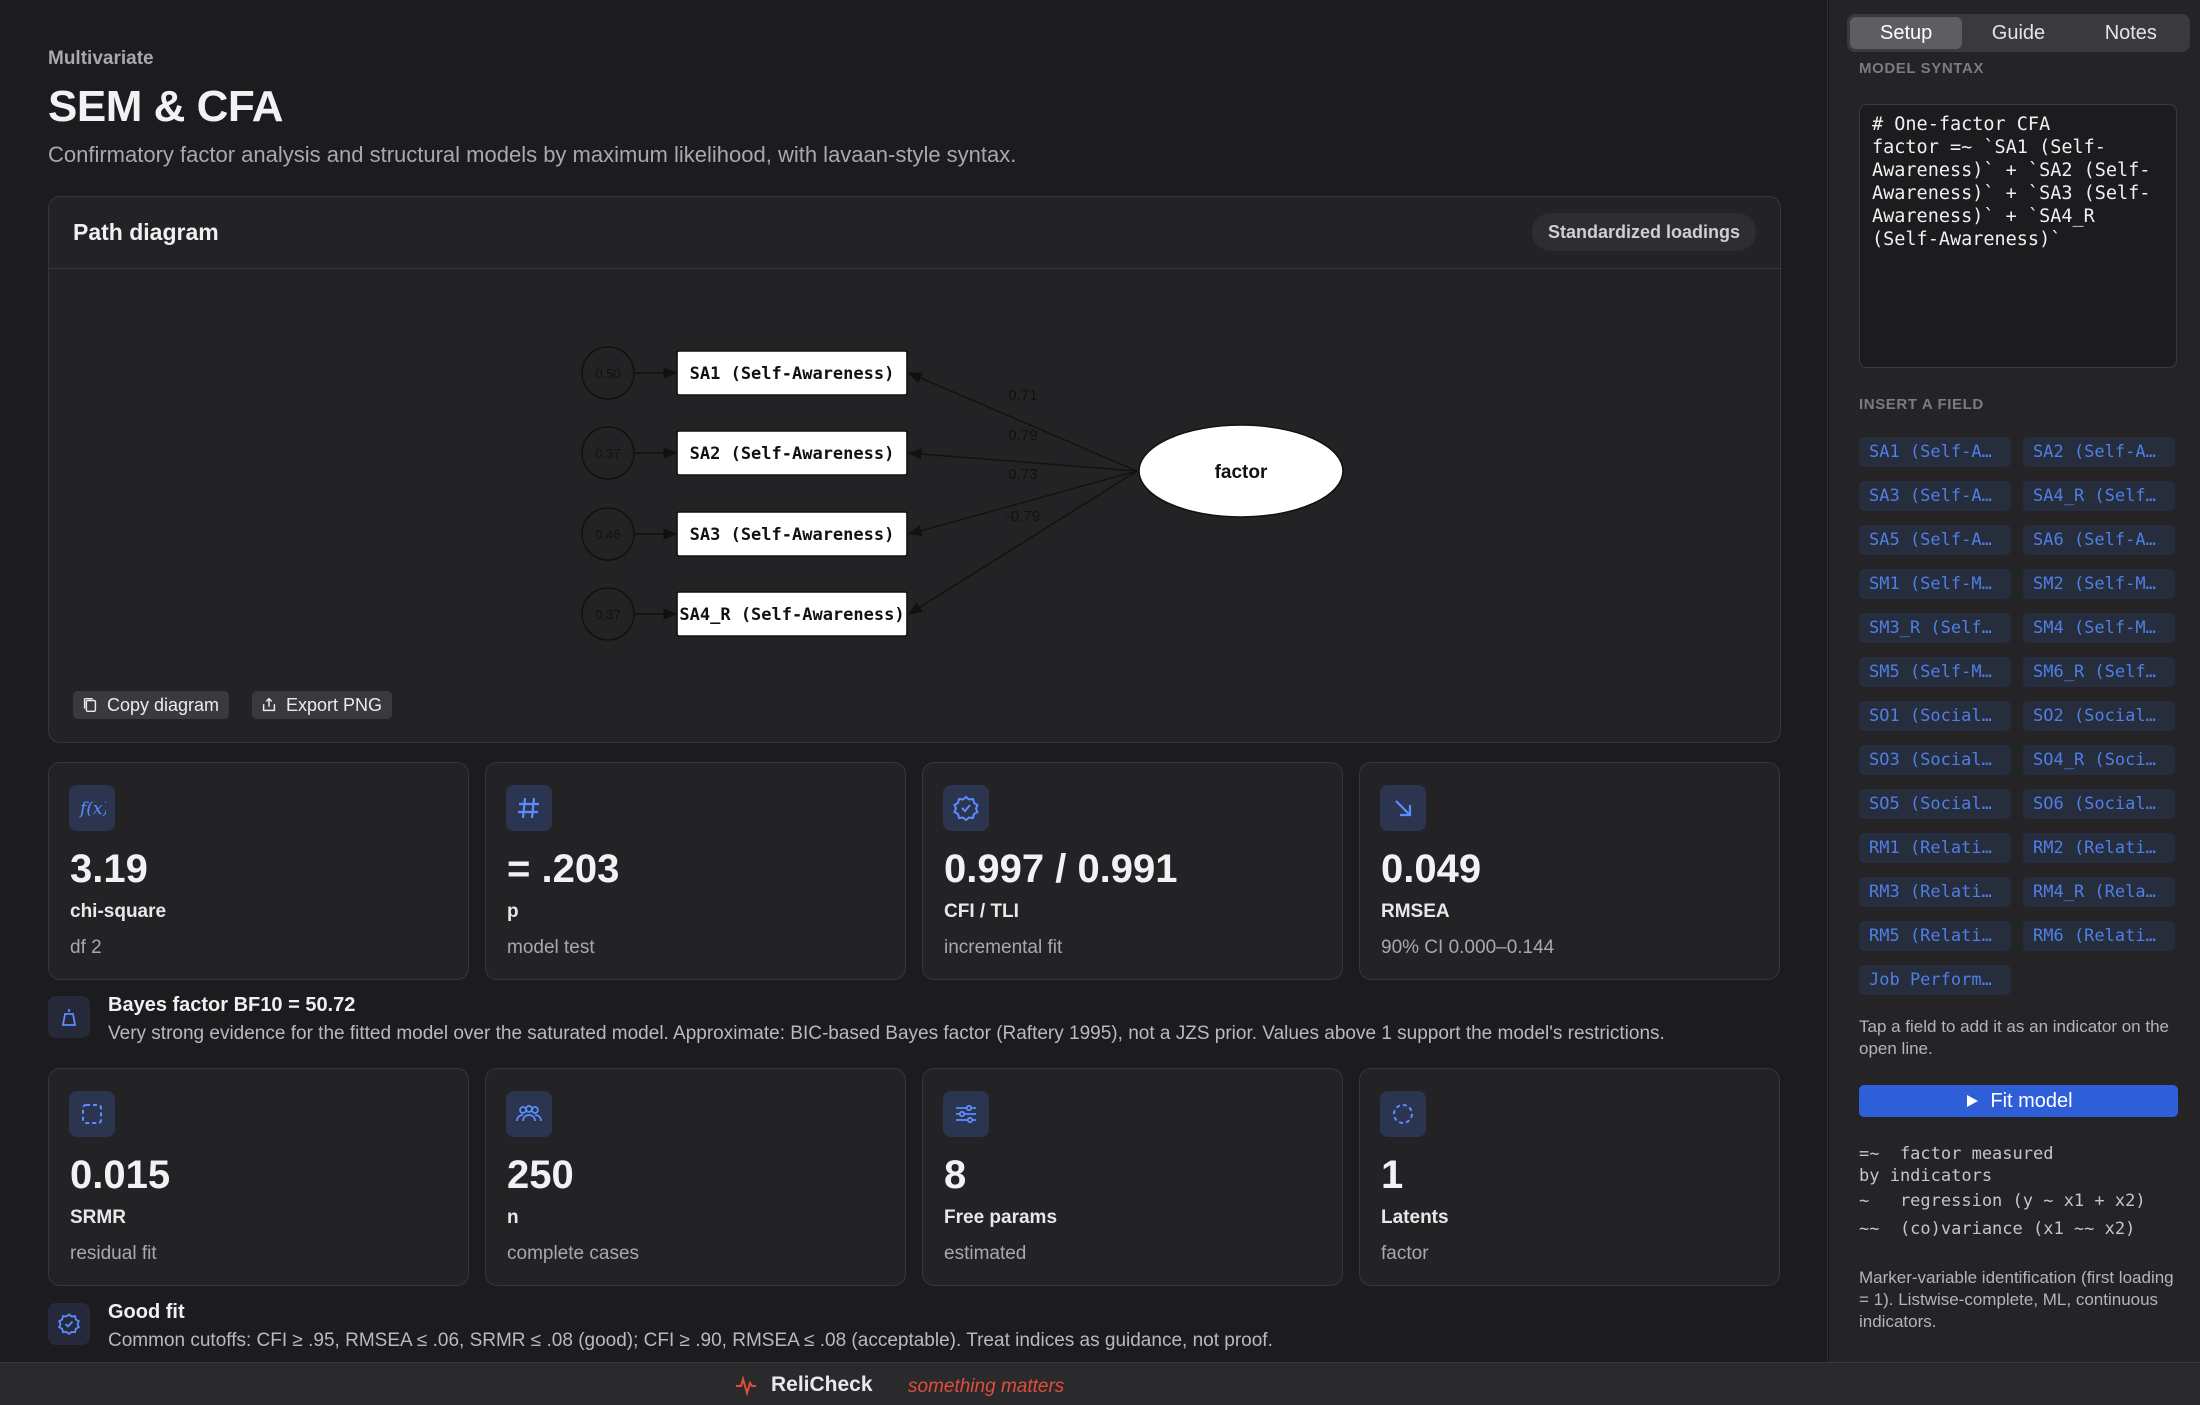  What do you see at coordinates (258, 871) in the screenshot?
I see `stat-card-chi-square: f(x) 3.19 chi-square df 2` at bounding box center [258, 871].